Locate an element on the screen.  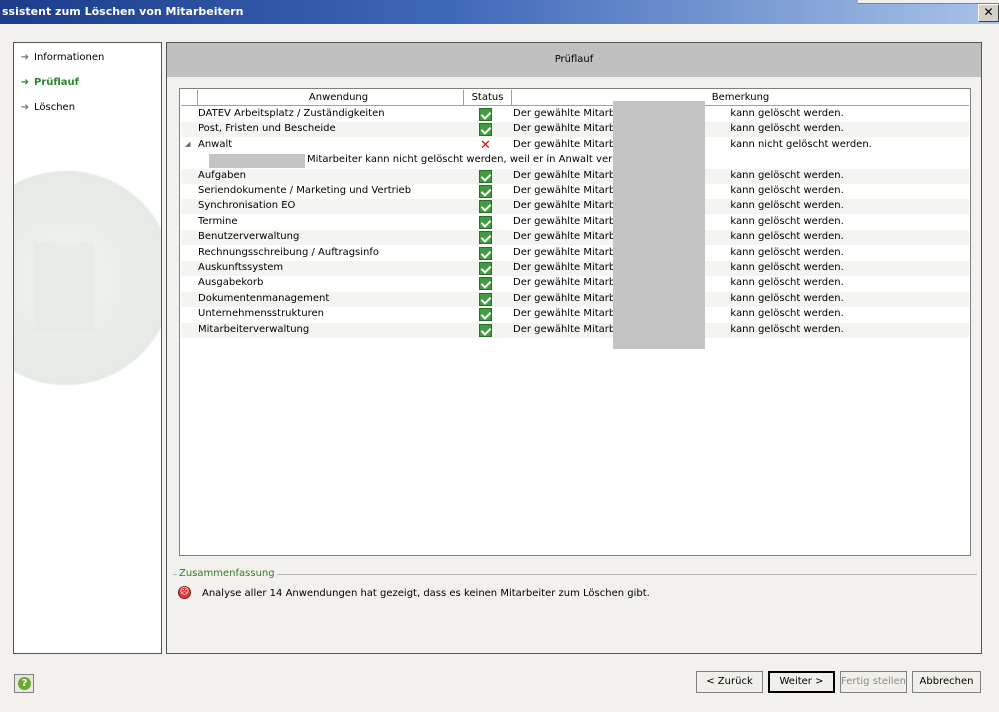
grid-header: Anwendung Status Bemerkung is located at coordinates (575, 98).